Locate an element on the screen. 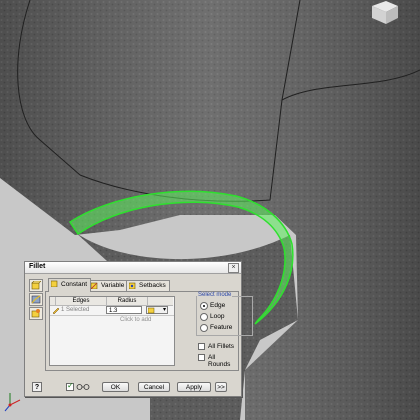 The height and width of the screenshot is (420, 420). mode-loop-radio is located at coordinates (204, 317).